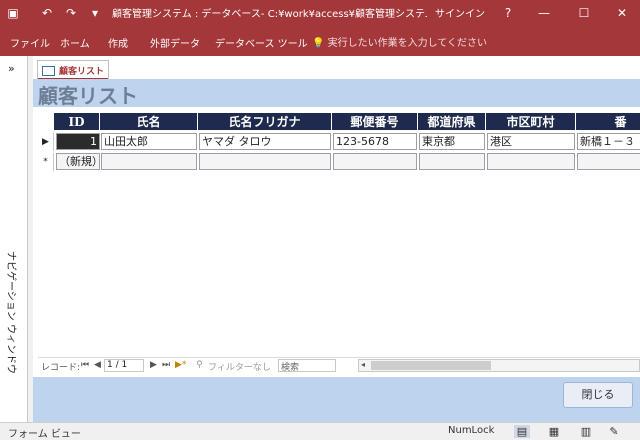 The image size is (640, 440). What do you see at coordinates (452, 161) in the screenshot?
I see `cell-prefecture-new` at bounding box center [452, 161].